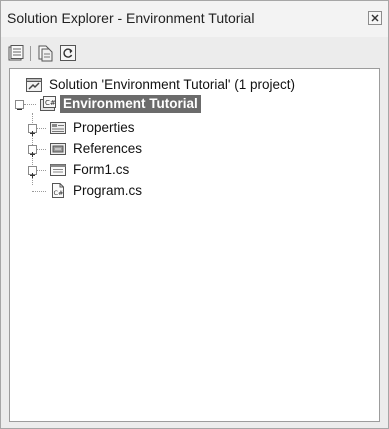 The width and height of the screenshot is (389, 429). Describe the element at coordinates (108, 190) in the screenshot. I see `tree-item-label: Program.cs` at that location.